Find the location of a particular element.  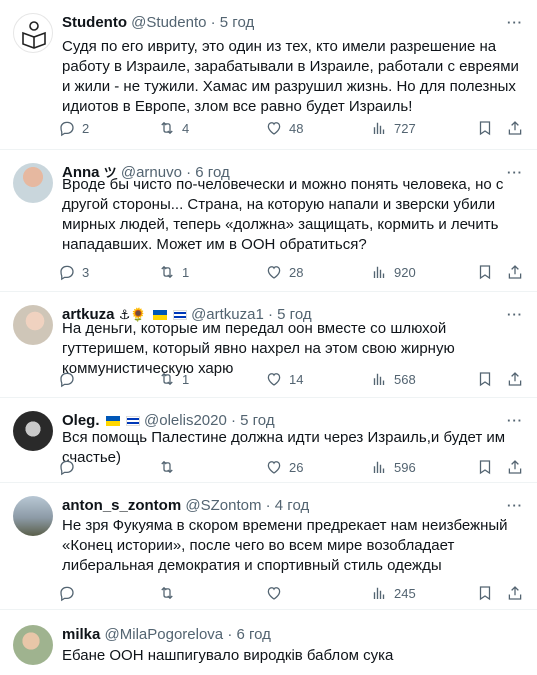

like-button is located at coordinates (274, 593).